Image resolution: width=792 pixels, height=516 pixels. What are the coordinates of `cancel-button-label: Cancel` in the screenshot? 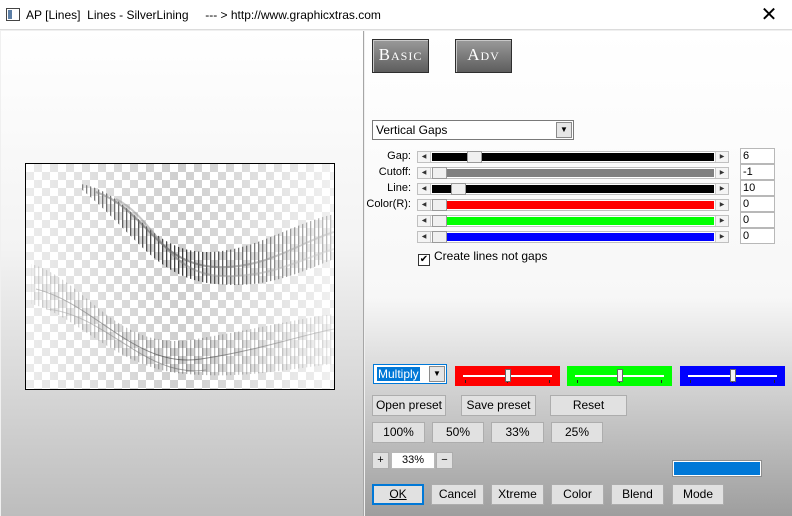 It's located at (457, 494).